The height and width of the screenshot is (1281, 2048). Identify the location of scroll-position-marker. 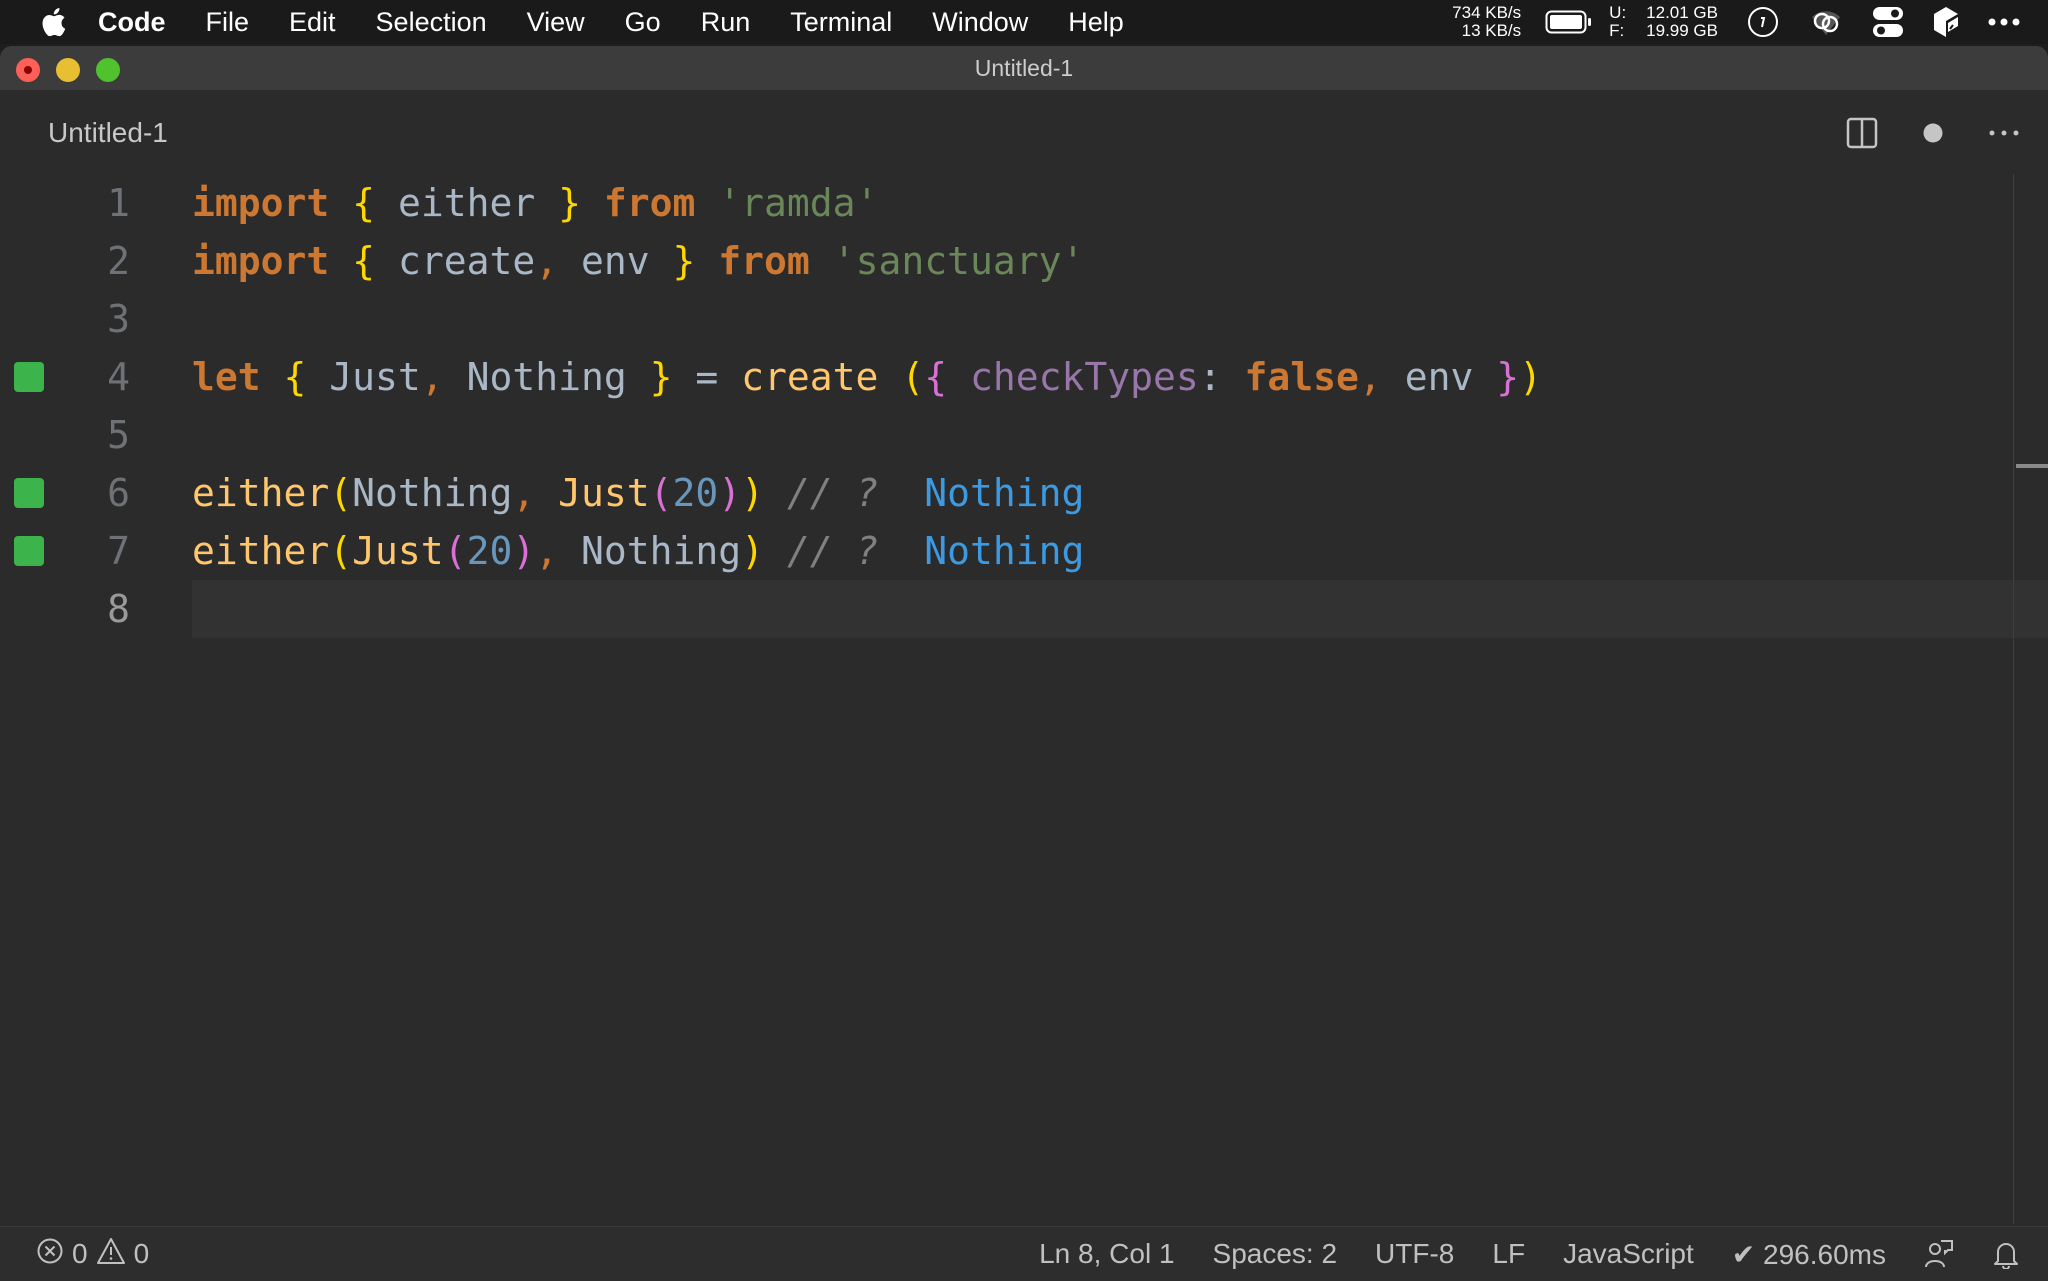
(2032, 466).